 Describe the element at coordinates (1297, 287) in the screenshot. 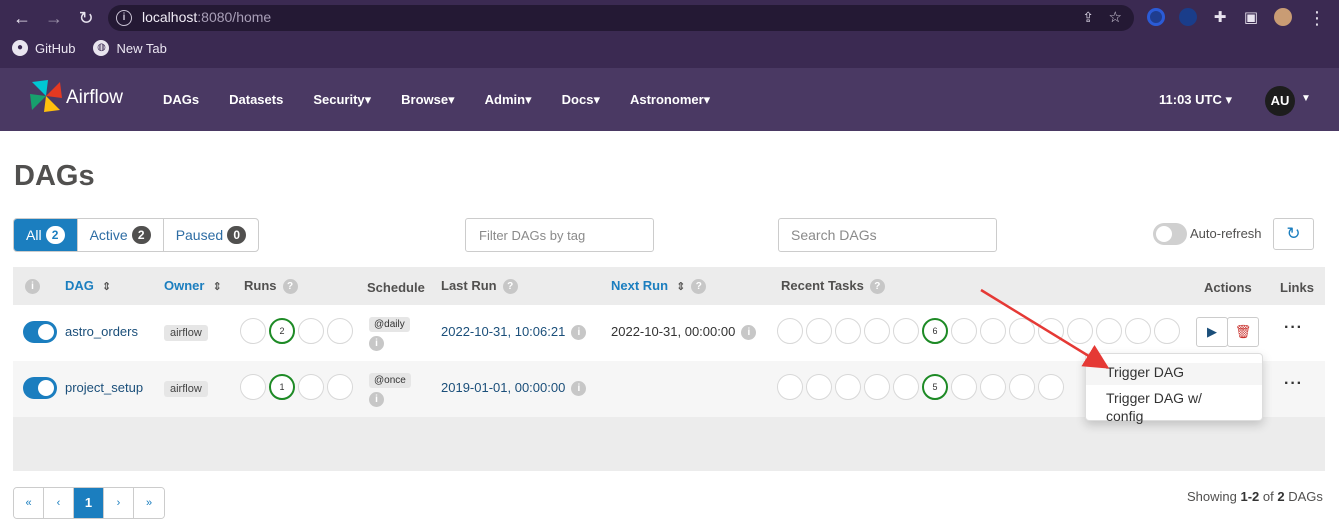

I see `header-links: Links` at that location.